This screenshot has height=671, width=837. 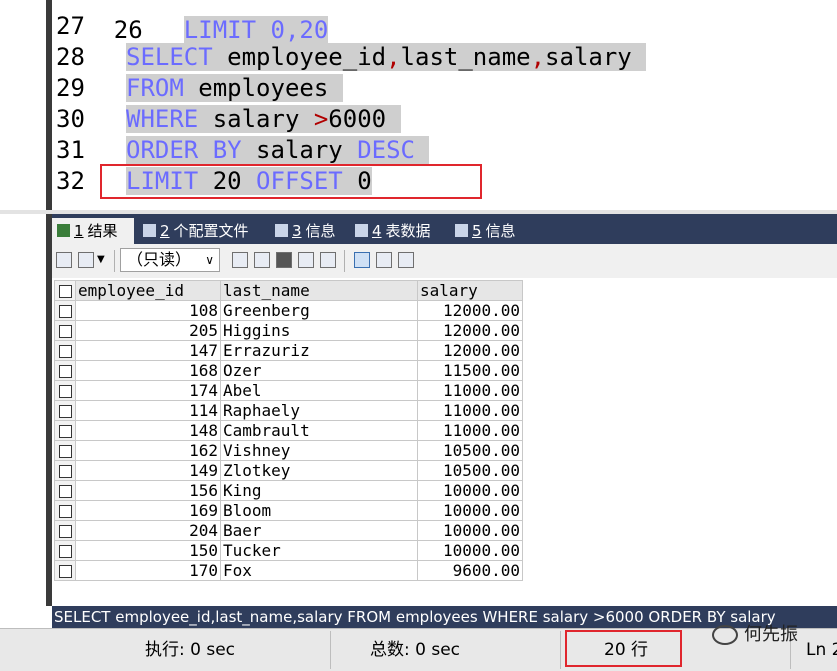 I want to click on export-icon, so click(x=64, y=260).